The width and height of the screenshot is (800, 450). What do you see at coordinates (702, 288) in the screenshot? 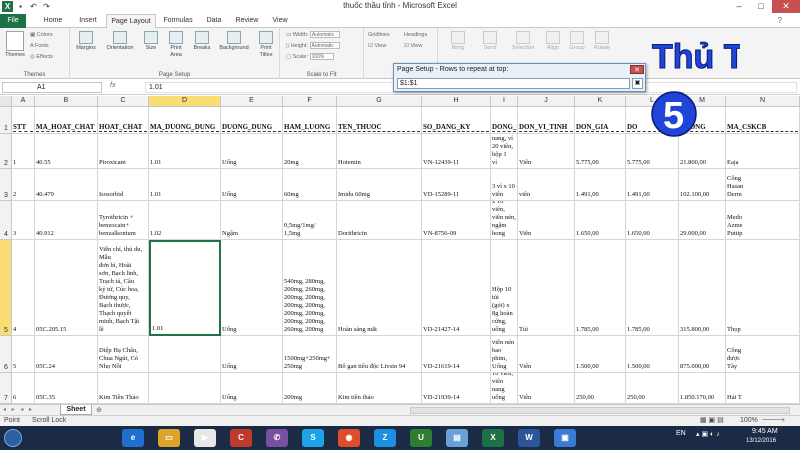
I see `cell-m5: 315.800,00` at bounding box center [702, 288].